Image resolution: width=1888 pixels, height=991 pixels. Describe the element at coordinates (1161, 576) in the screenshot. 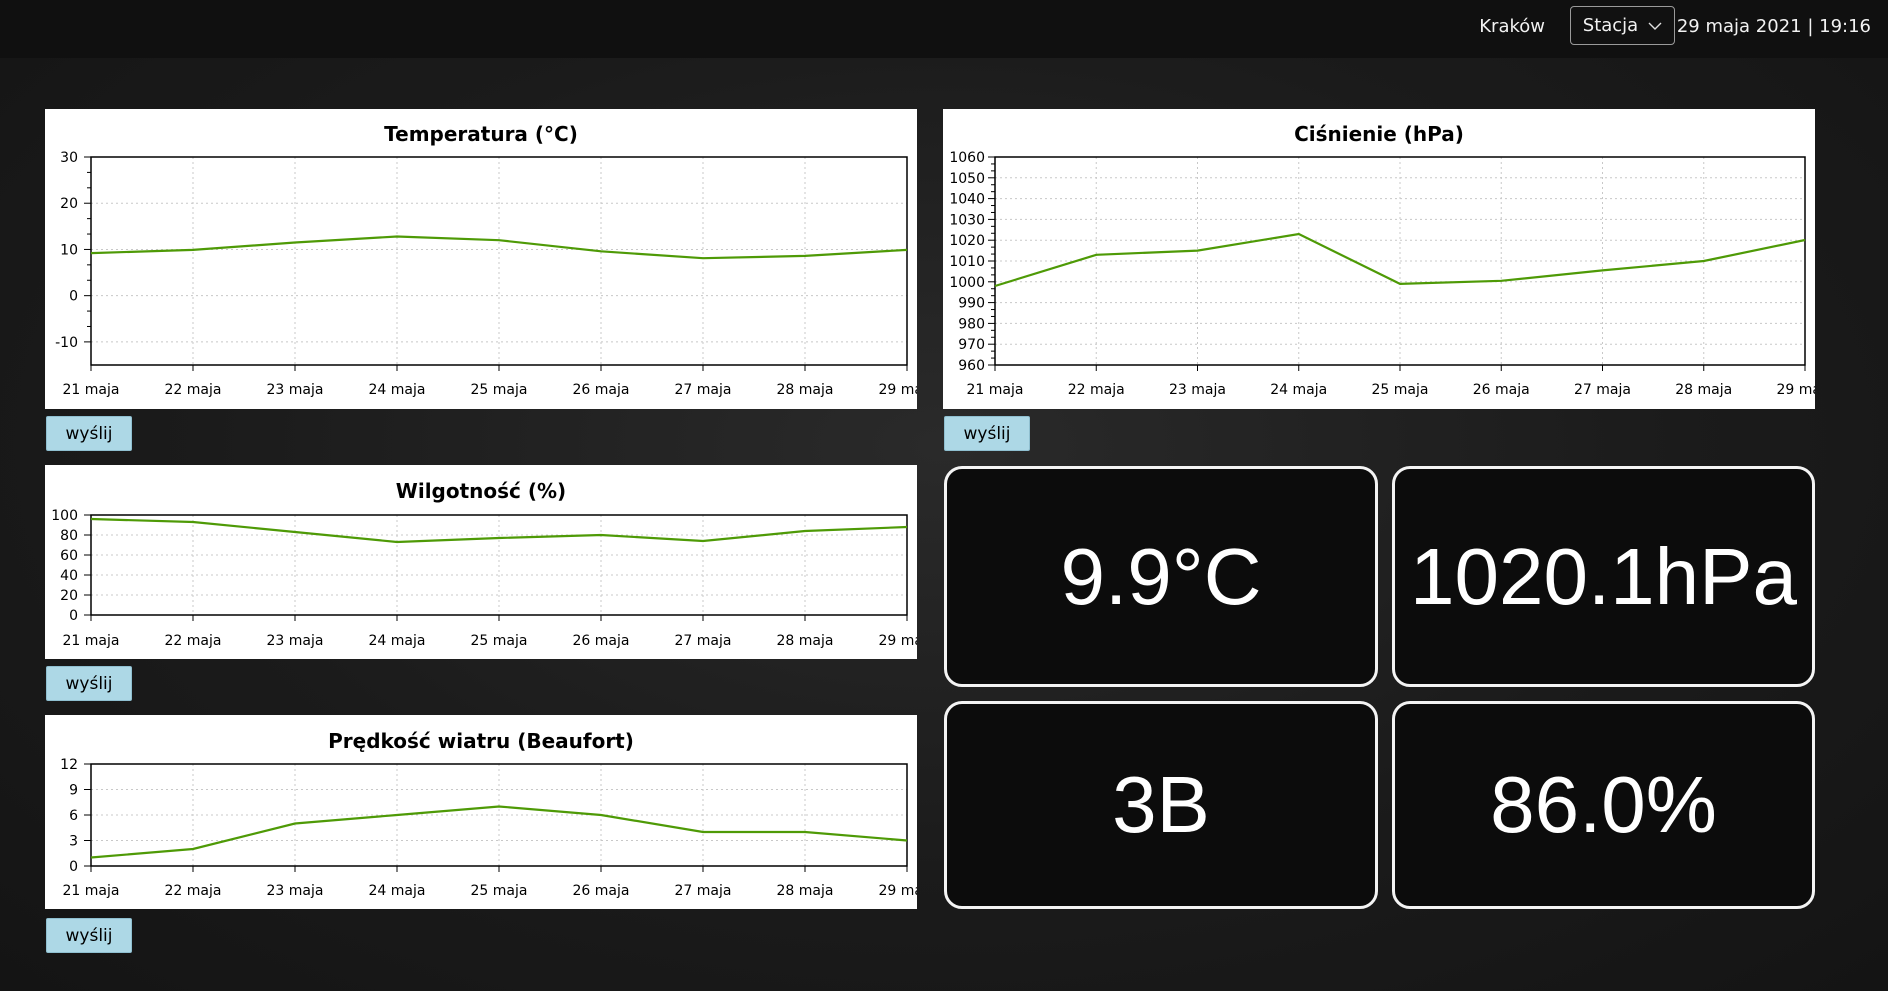

I see `temperature-tile: 9.9°C` at that location.